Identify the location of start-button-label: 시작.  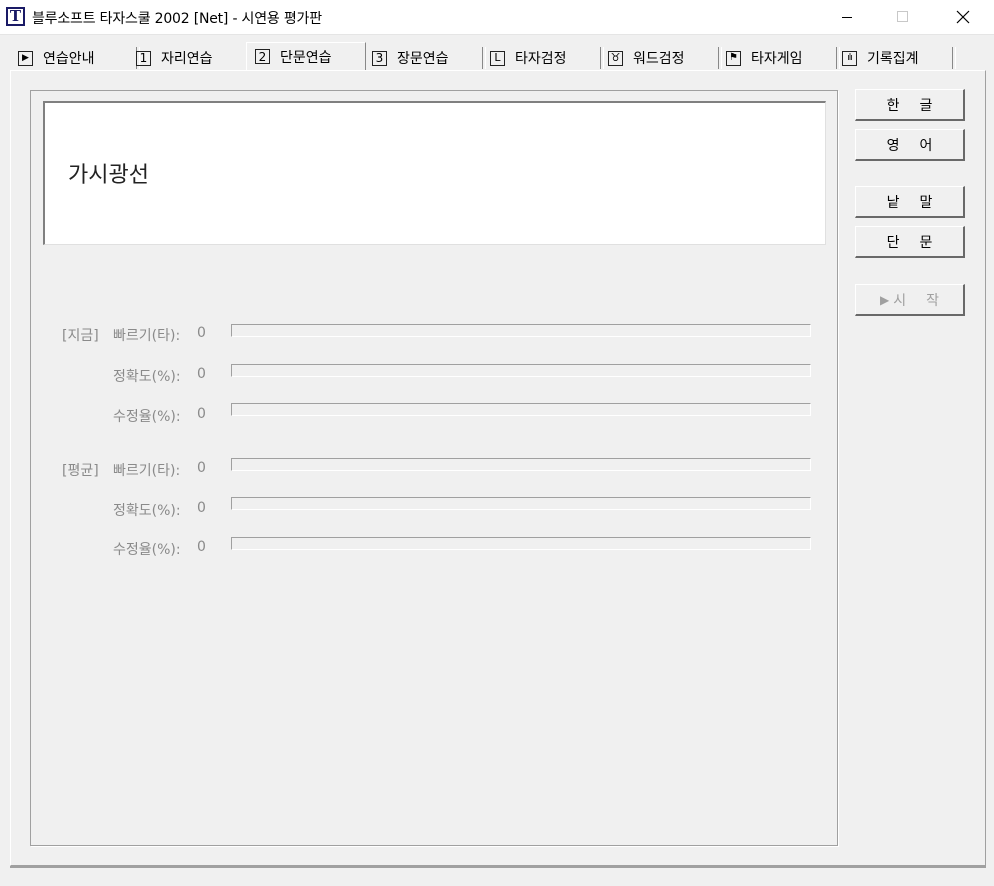
(926, 300).